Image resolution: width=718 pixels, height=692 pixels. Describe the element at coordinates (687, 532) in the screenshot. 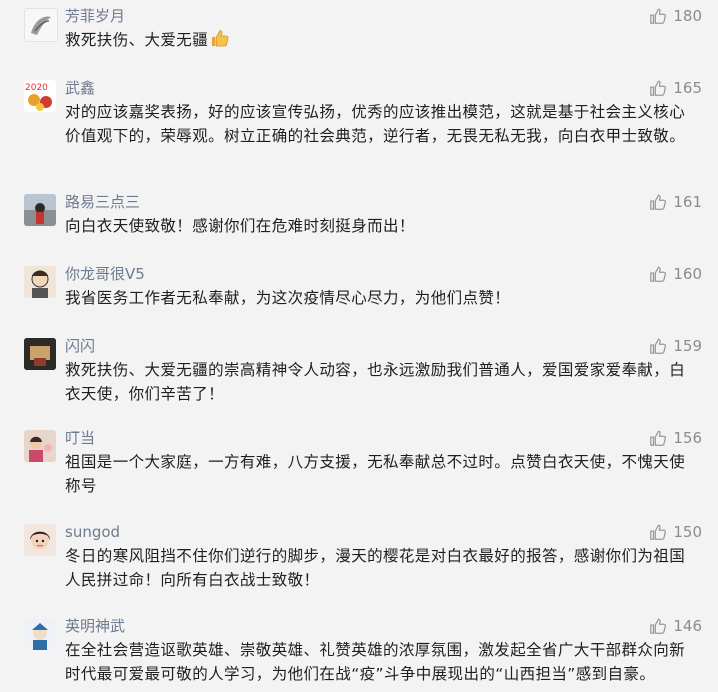

I see `like-count: 150` at that location.